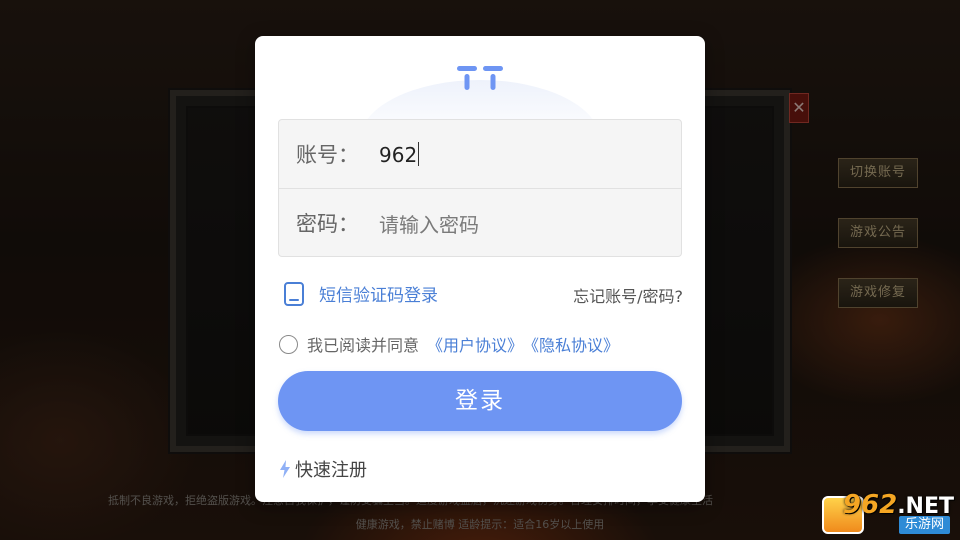 Image resolution: width=960 pixels, height=540 pixels. What do you see at coordinates (571, 344) in the screenshot?
I see `privacy-agreement-link: 《隐私协议》` at bounding box center [571, 344].